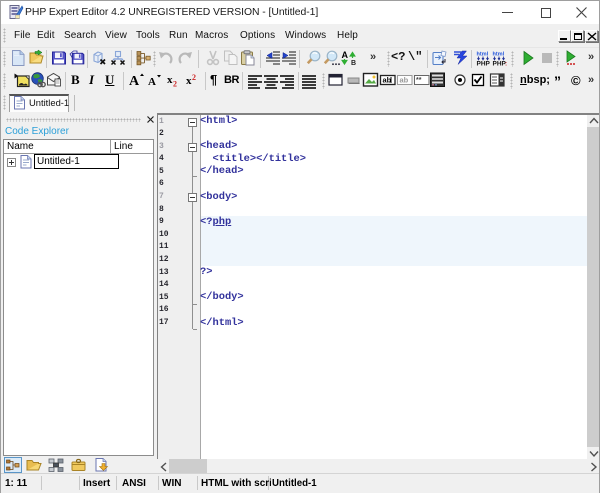 This screenshot has height=493, width=600. What do you see at coordinates (484, 64) in the screenshot?
I see `svg-text: PHP` at bounding box center [484, 64].